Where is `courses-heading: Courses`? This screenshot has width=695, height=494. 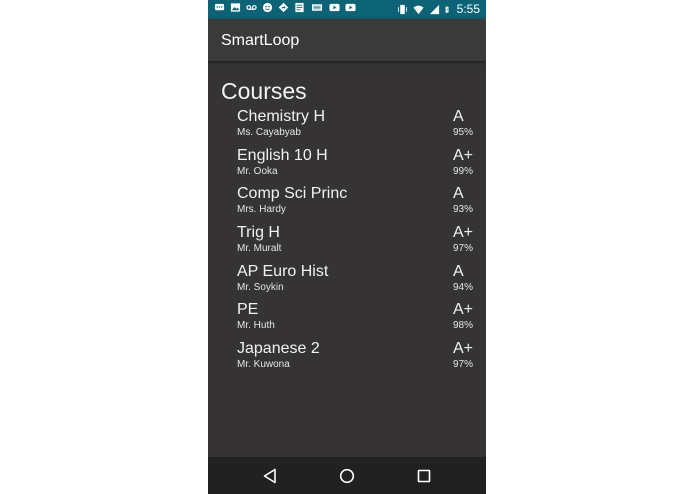
courses-heading: Courses is located at coordinates (264, 91).